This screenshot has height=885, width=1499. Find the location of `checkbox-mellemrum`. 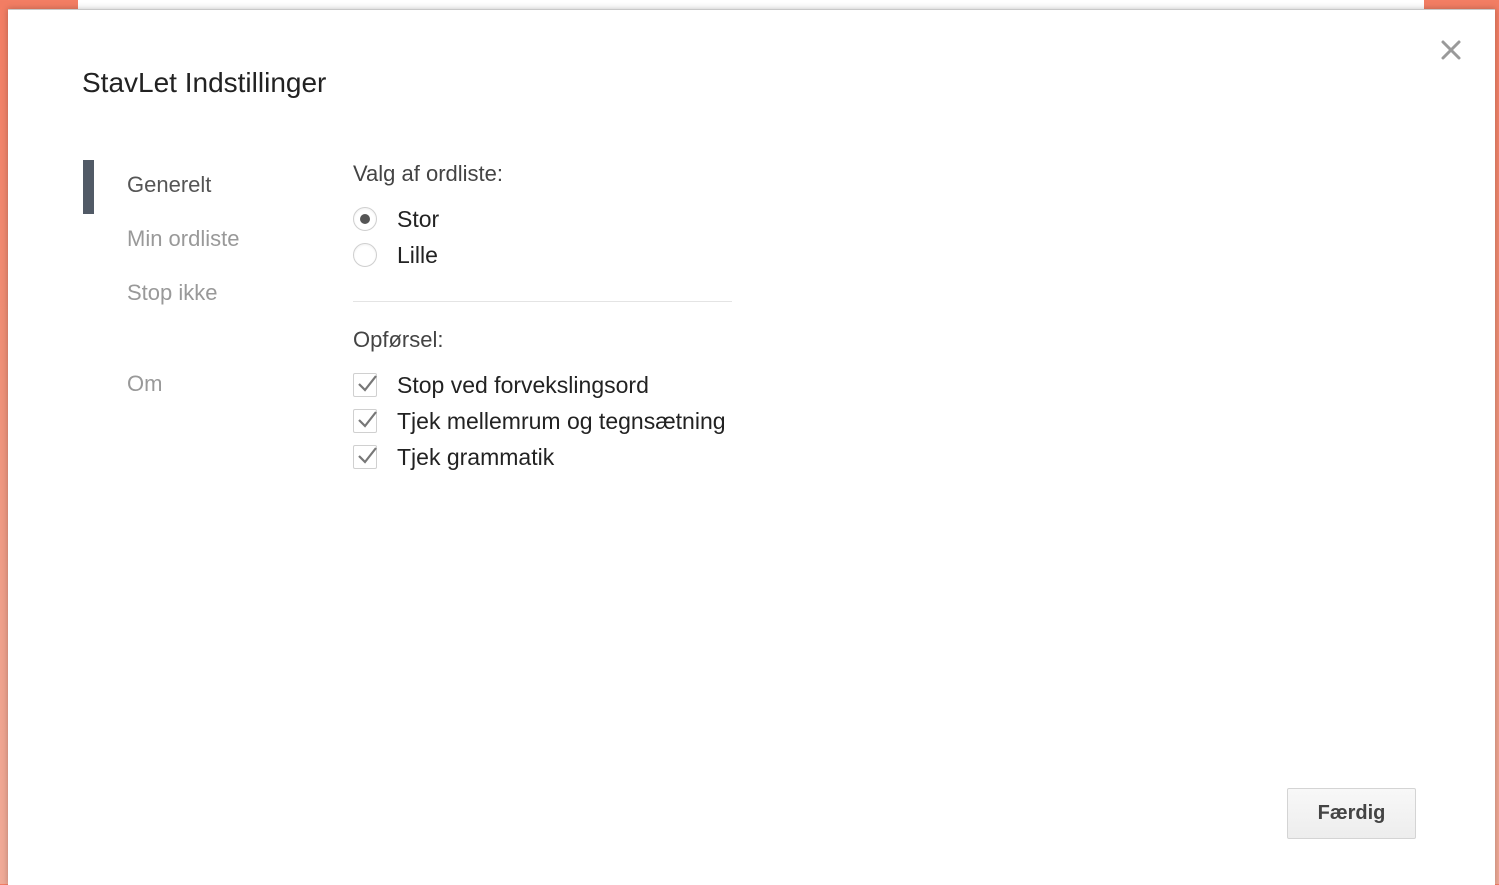

checkbox-mellemrum is located at coordinates (365, 421).